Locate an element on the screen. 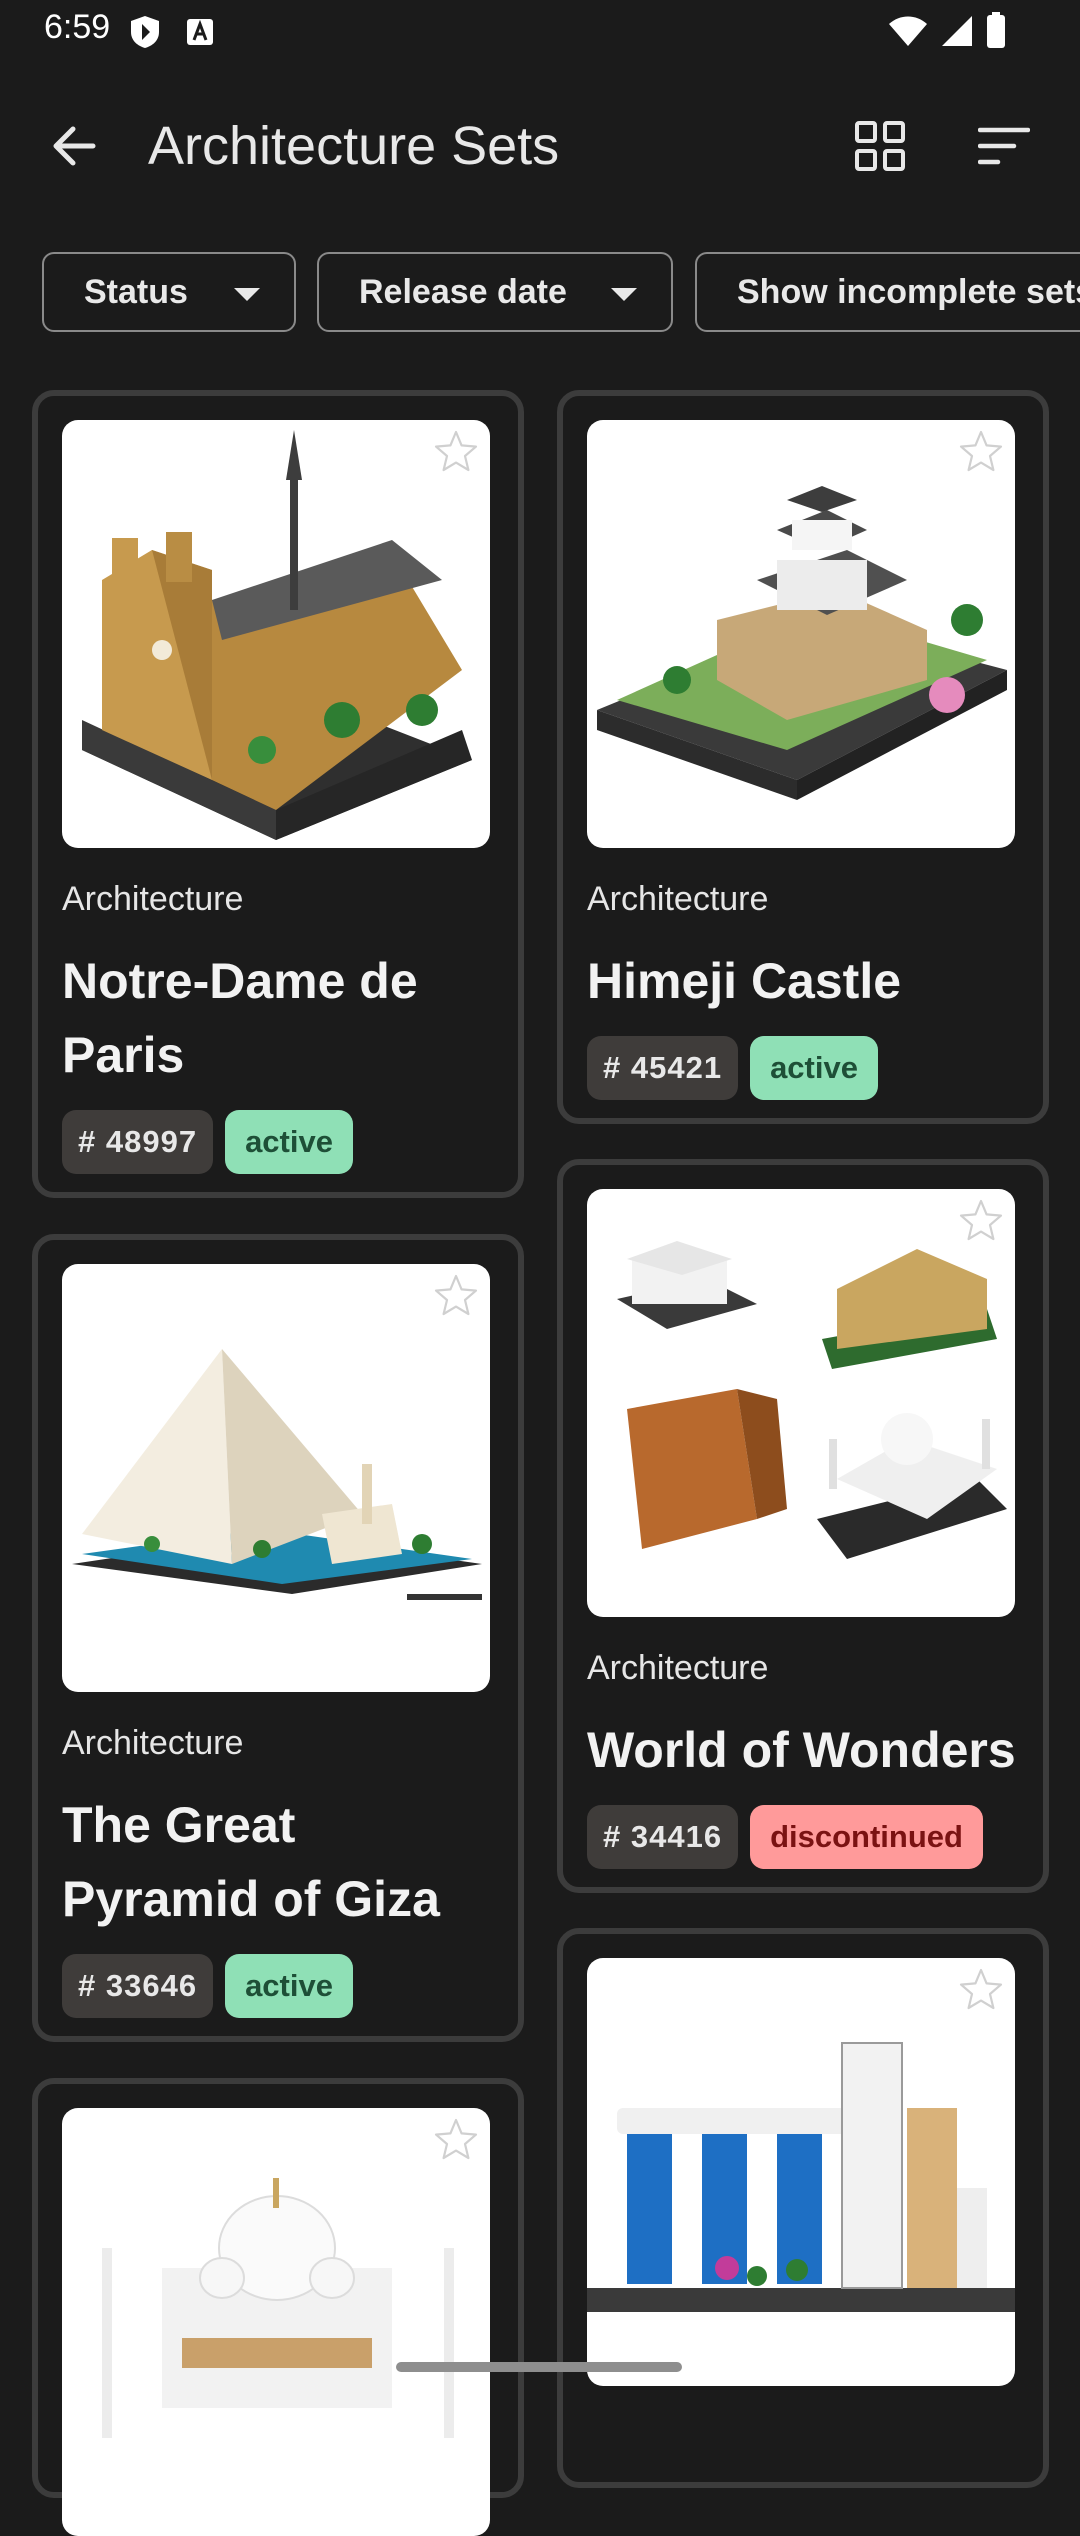 The width and height of the screenshot is (1080, 2536). badge-row: # 45421 active is located at coordinates (732, 1068).